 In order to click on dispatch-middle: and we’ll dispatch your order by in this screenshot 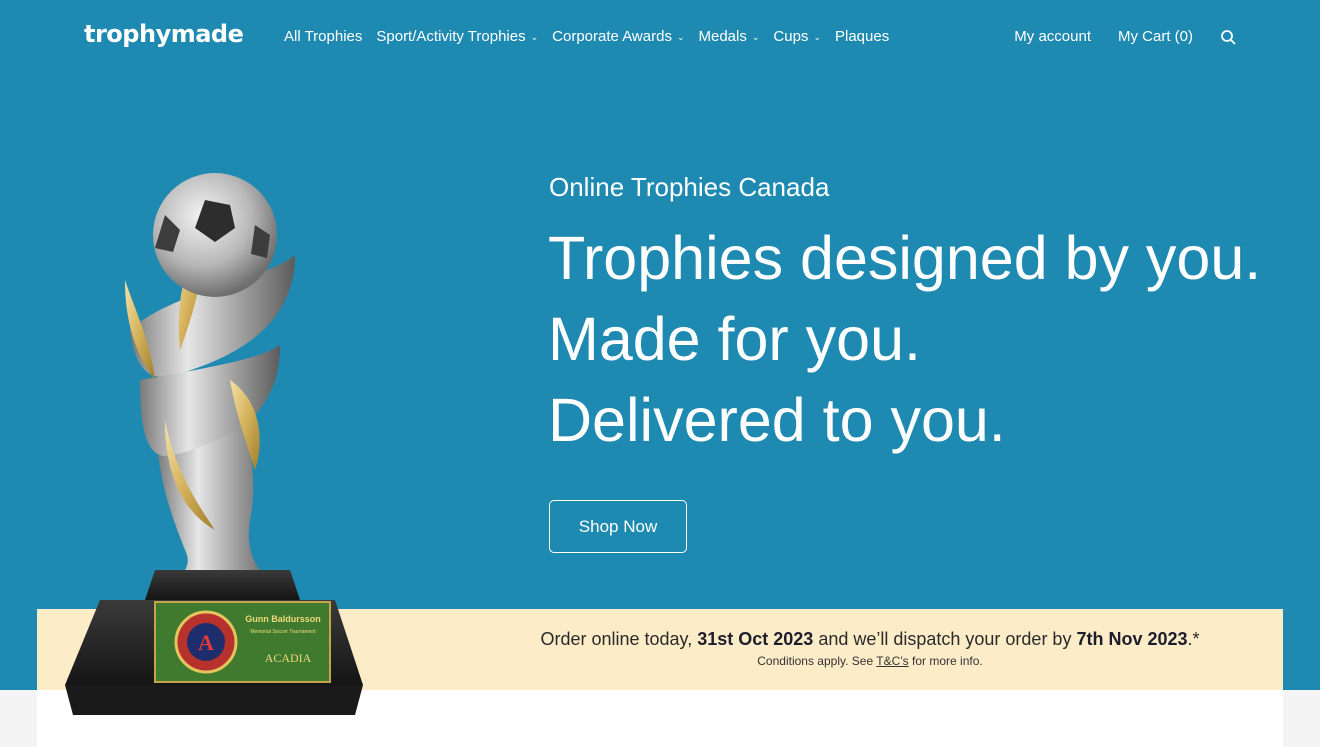, I will do `click(945, 639)`.